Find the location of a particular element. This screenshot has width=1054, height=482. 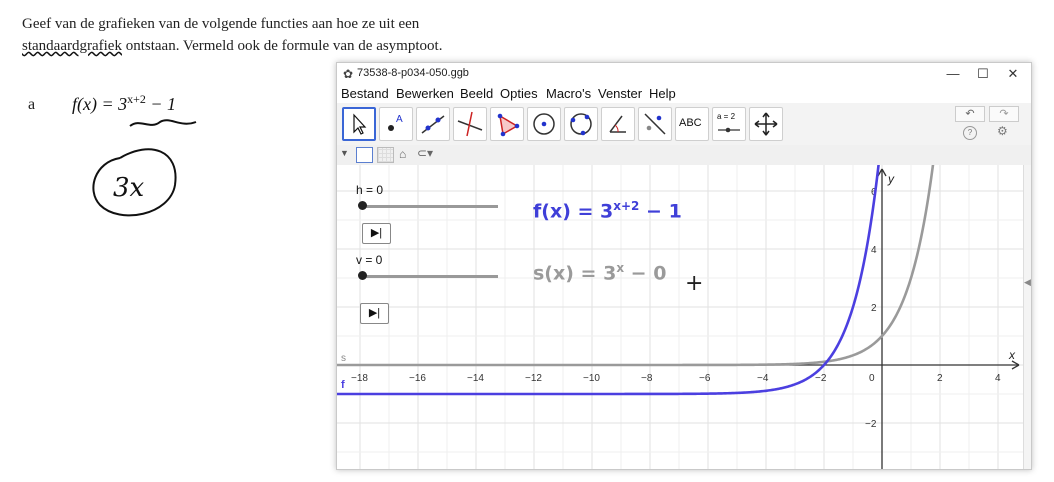

slider-v-track is located at coordinates (429, 276).